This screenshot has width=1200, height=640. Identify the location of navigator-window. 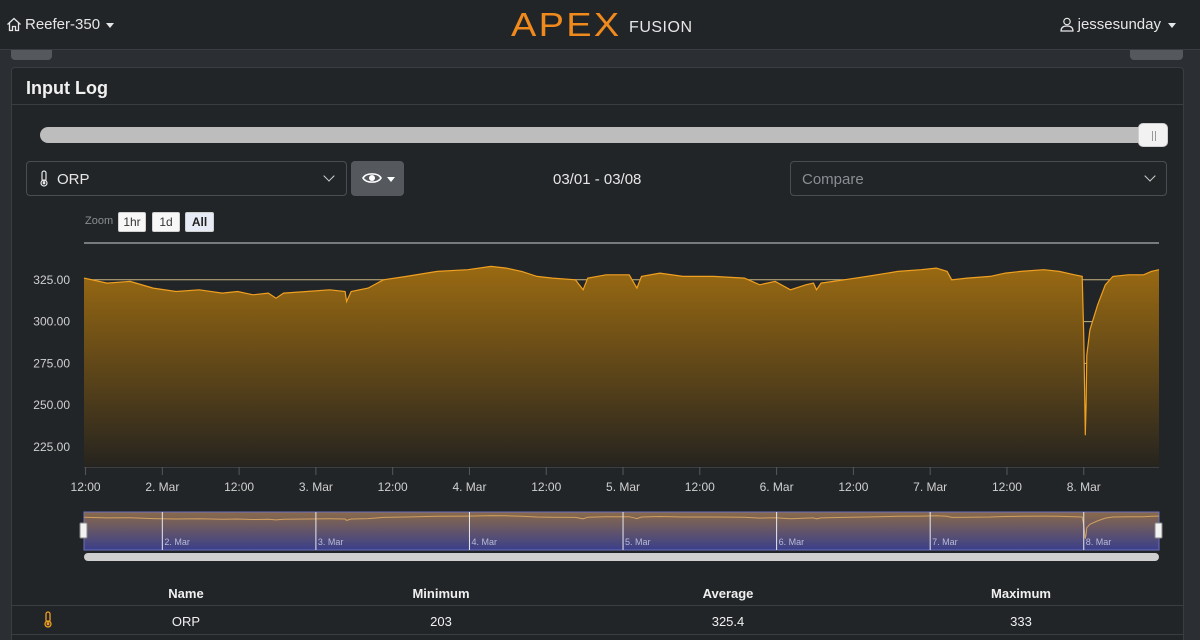
(621, 531).